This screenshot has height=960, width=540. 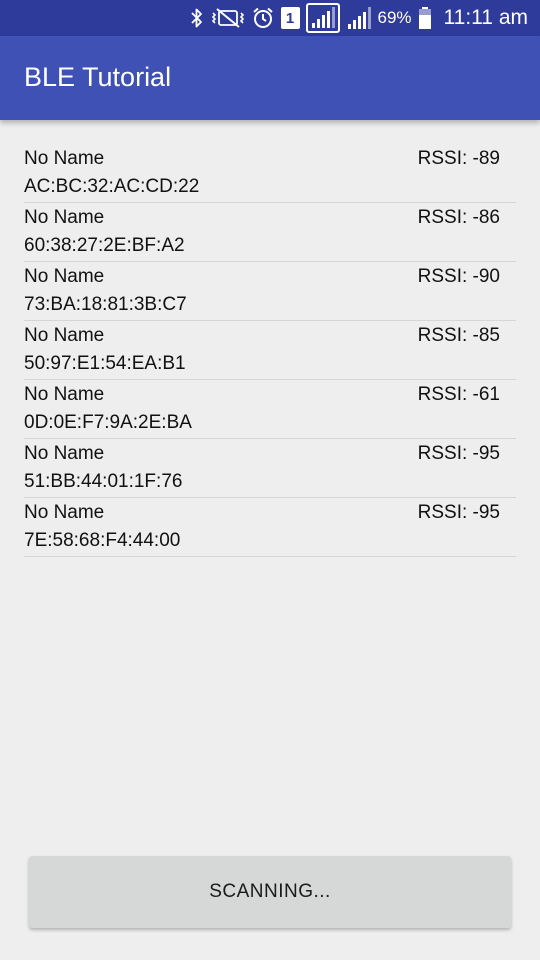 I want to click on app-title: BLE Tutorial, so click(x=98, y=77).